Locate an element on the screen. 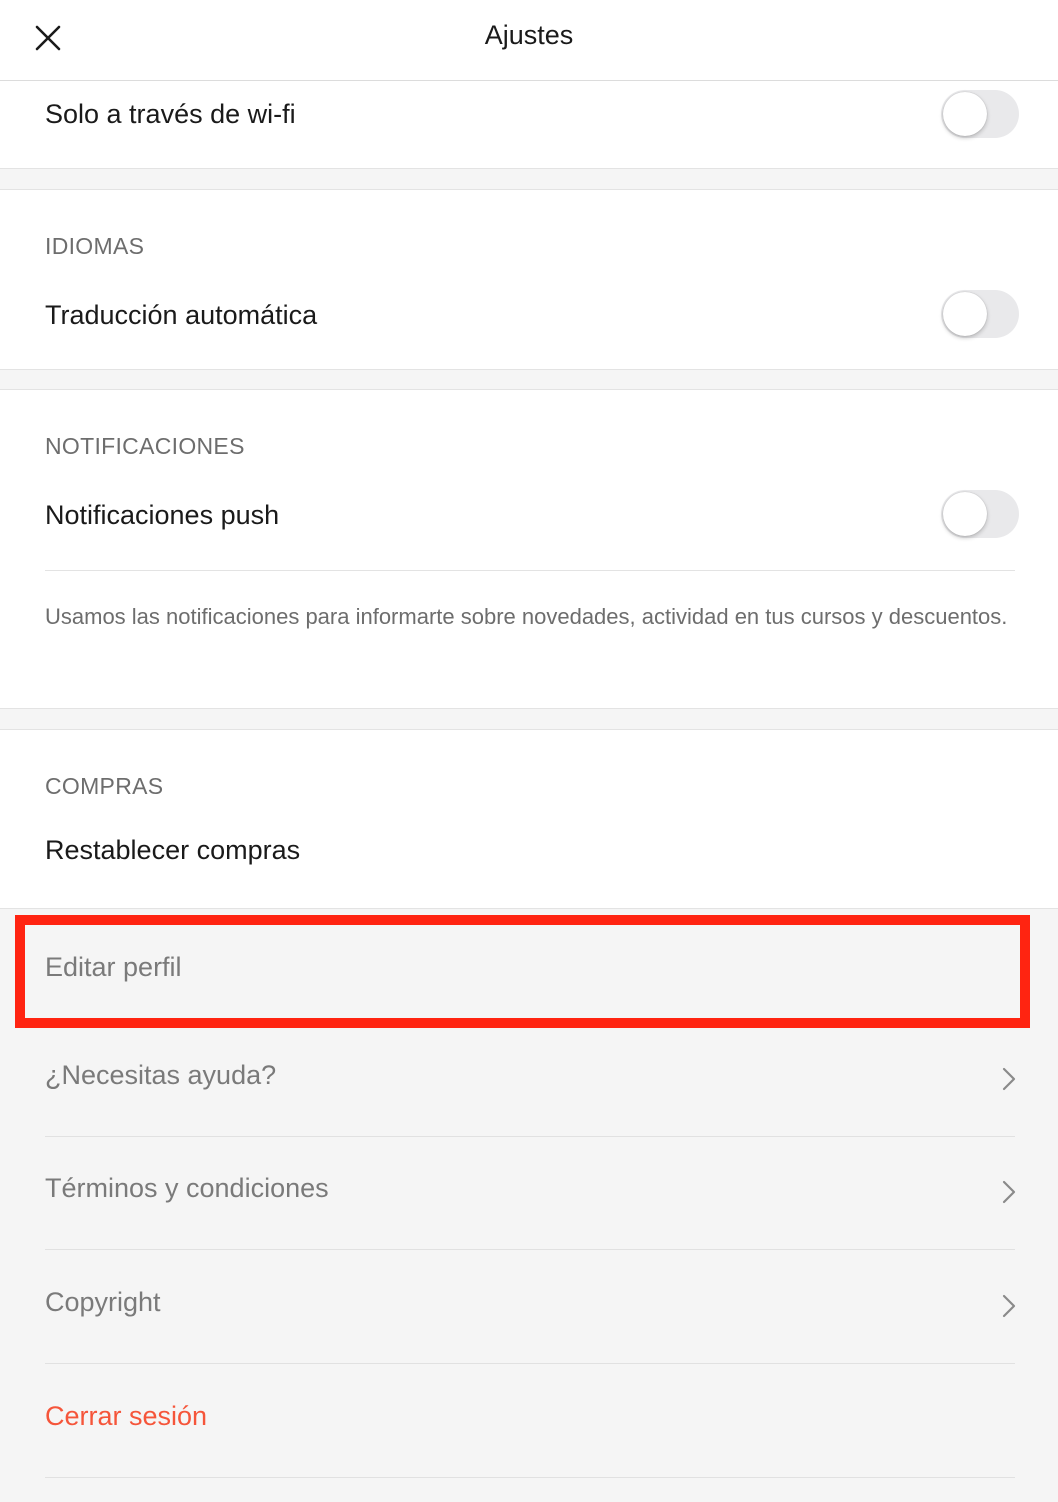 Image resolution: width=1058 pixels, height=1502 pixels. push-notifications-toggle is located at coordinates (980, 514).